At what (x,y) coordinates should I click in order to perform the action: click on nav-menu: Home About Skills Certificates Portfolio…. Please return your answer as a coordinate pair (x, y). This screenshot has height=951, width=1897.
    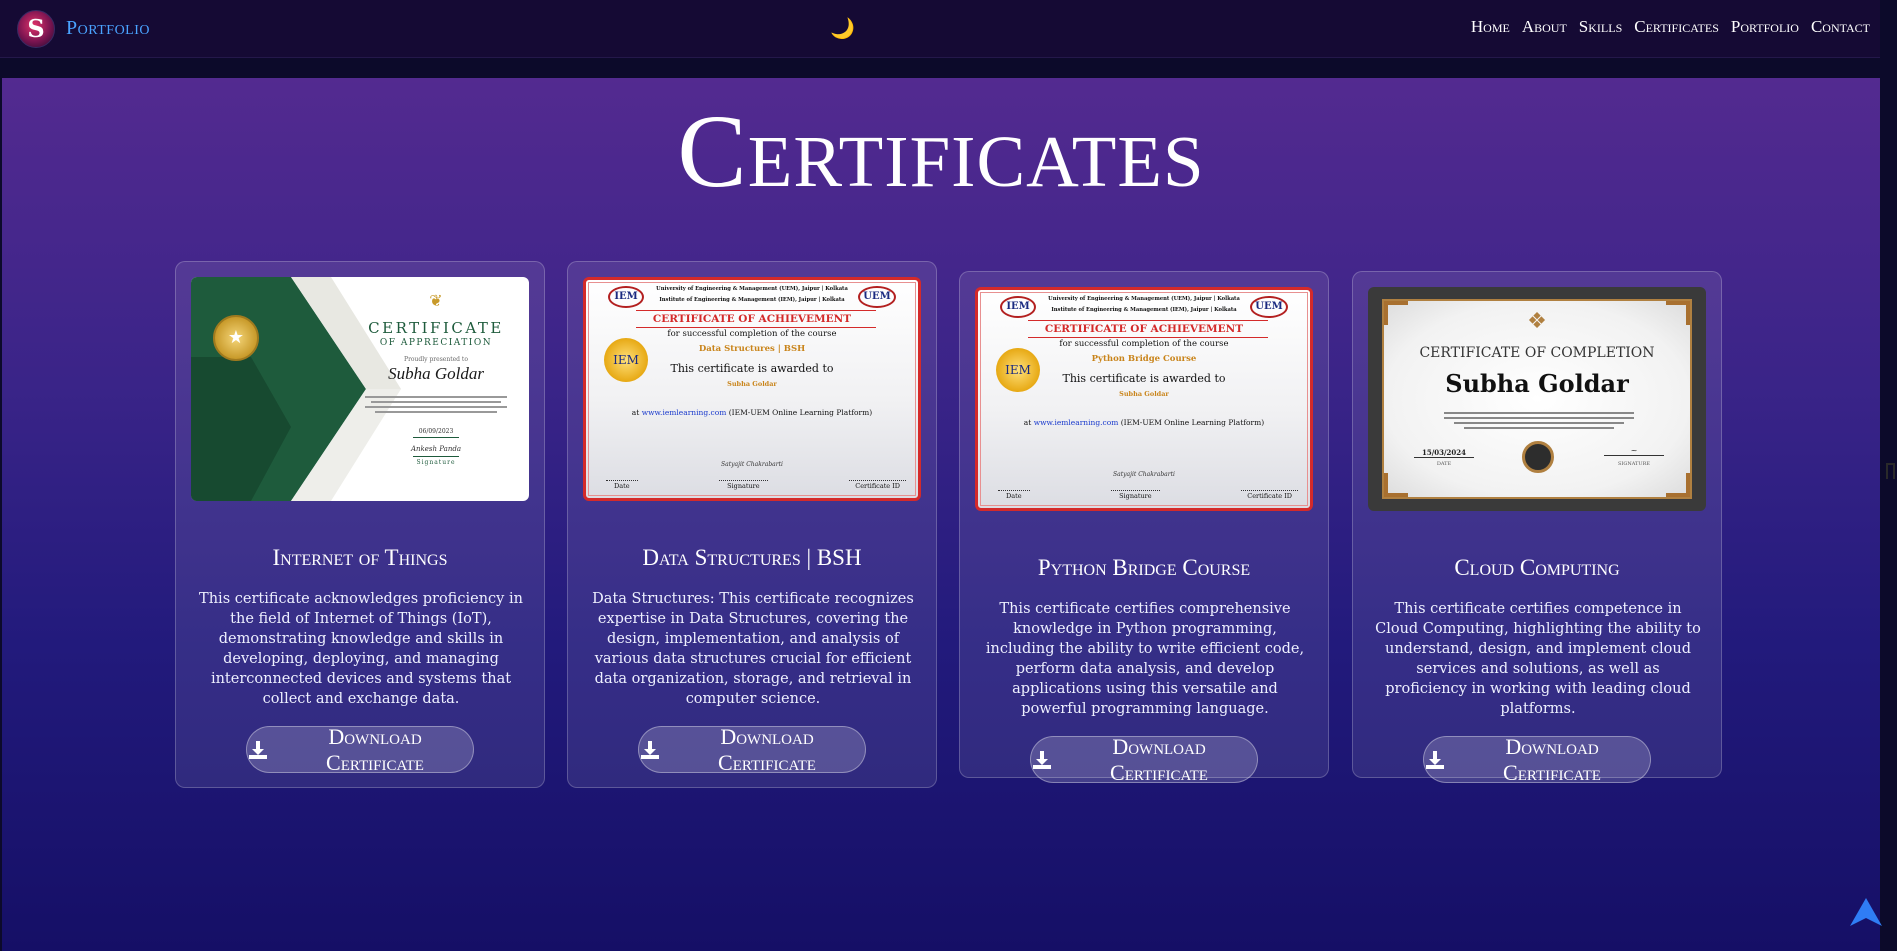
    Looking at the image, I should click on (1664, 27).